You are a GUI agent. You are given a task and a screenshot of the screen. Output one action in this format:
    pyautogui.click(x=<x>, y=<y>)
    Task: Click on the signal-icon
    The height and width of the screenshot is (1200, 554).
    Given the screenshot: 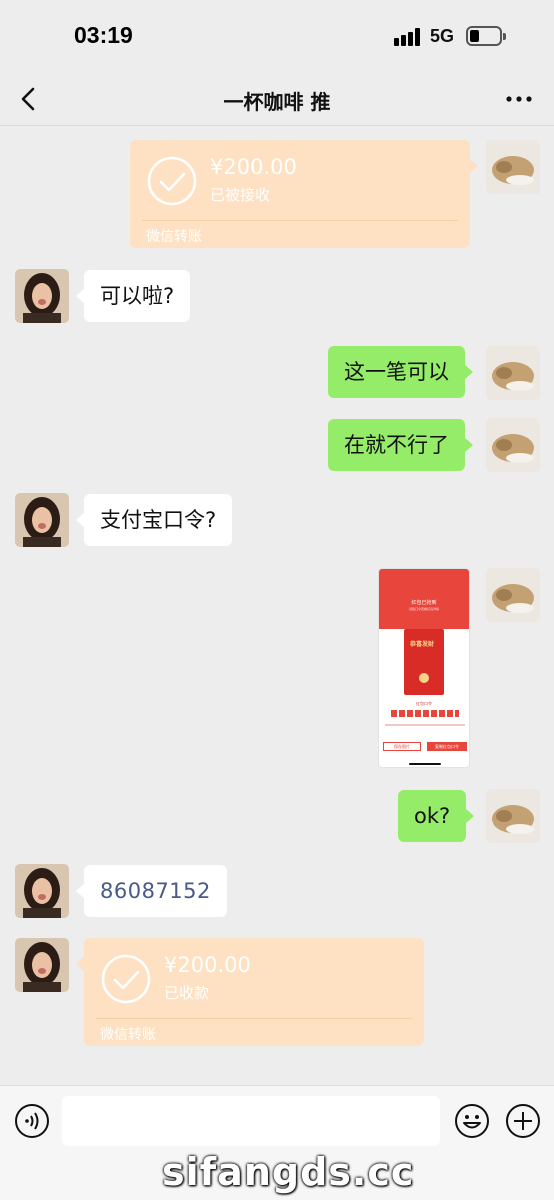 What is the action you would take?
    pyautogui.click(x=408, y=37)
    